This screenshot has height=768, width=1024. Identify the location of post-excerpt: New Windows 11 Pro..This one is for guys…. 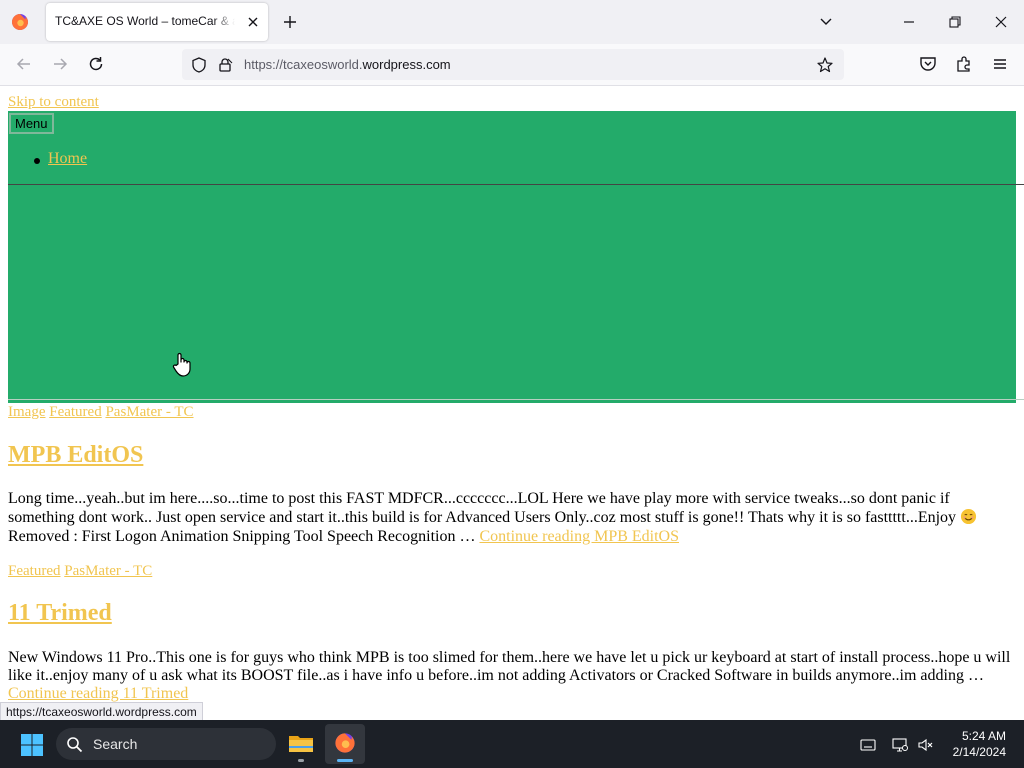
(512, 676).